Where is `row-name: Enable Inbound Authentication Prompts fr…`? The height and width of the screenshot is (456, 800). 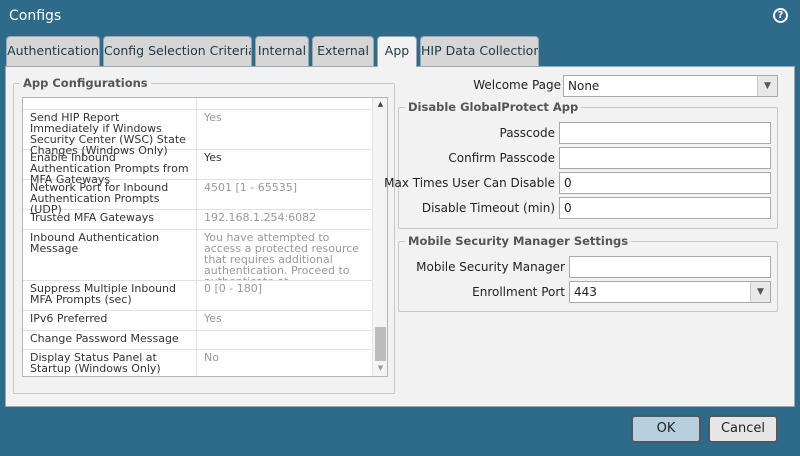
row-name: Enable Inbound Authentication Prompts fr… is located at coordinates (110, 167).